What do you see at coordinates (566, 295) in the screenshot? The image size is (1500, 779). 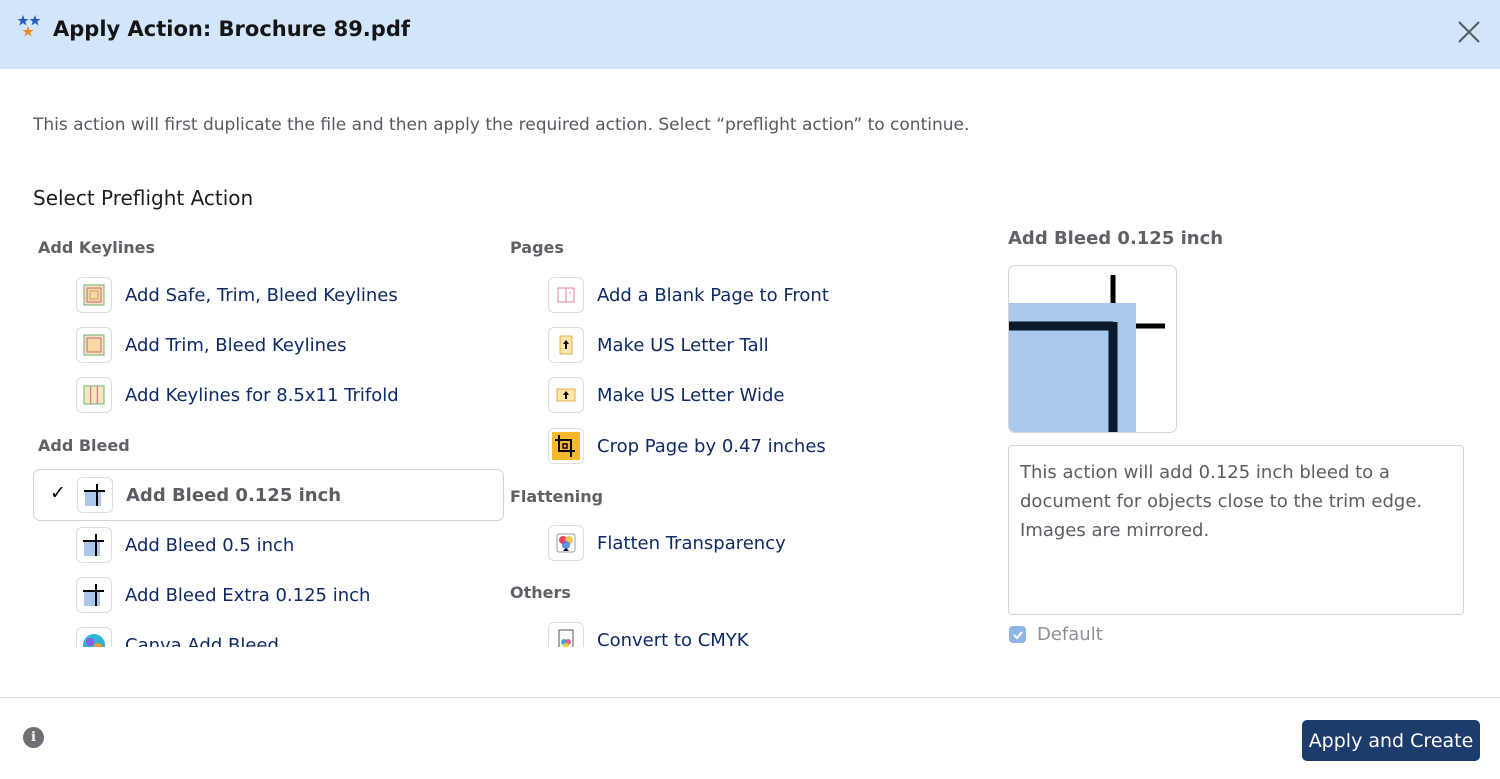 I see `blank-page-icon` at bounding box center [566, 295].